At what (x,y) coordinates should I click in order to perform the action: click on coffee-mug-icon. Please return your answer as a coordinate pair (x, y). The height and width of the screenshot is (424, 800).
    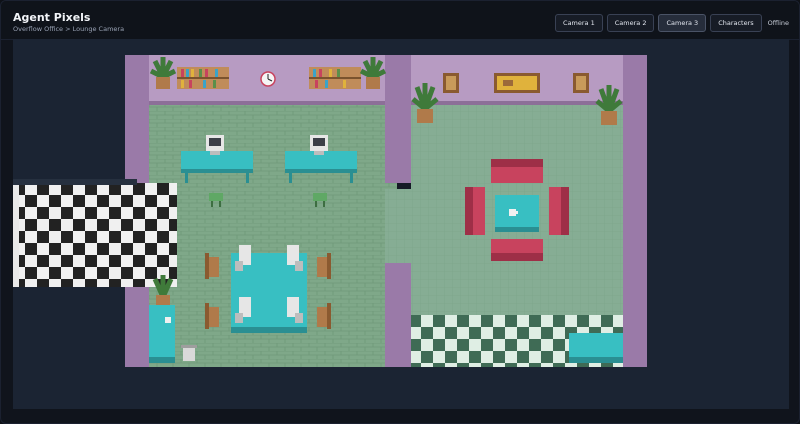
    Looking at the image, I should click on (168, 320).